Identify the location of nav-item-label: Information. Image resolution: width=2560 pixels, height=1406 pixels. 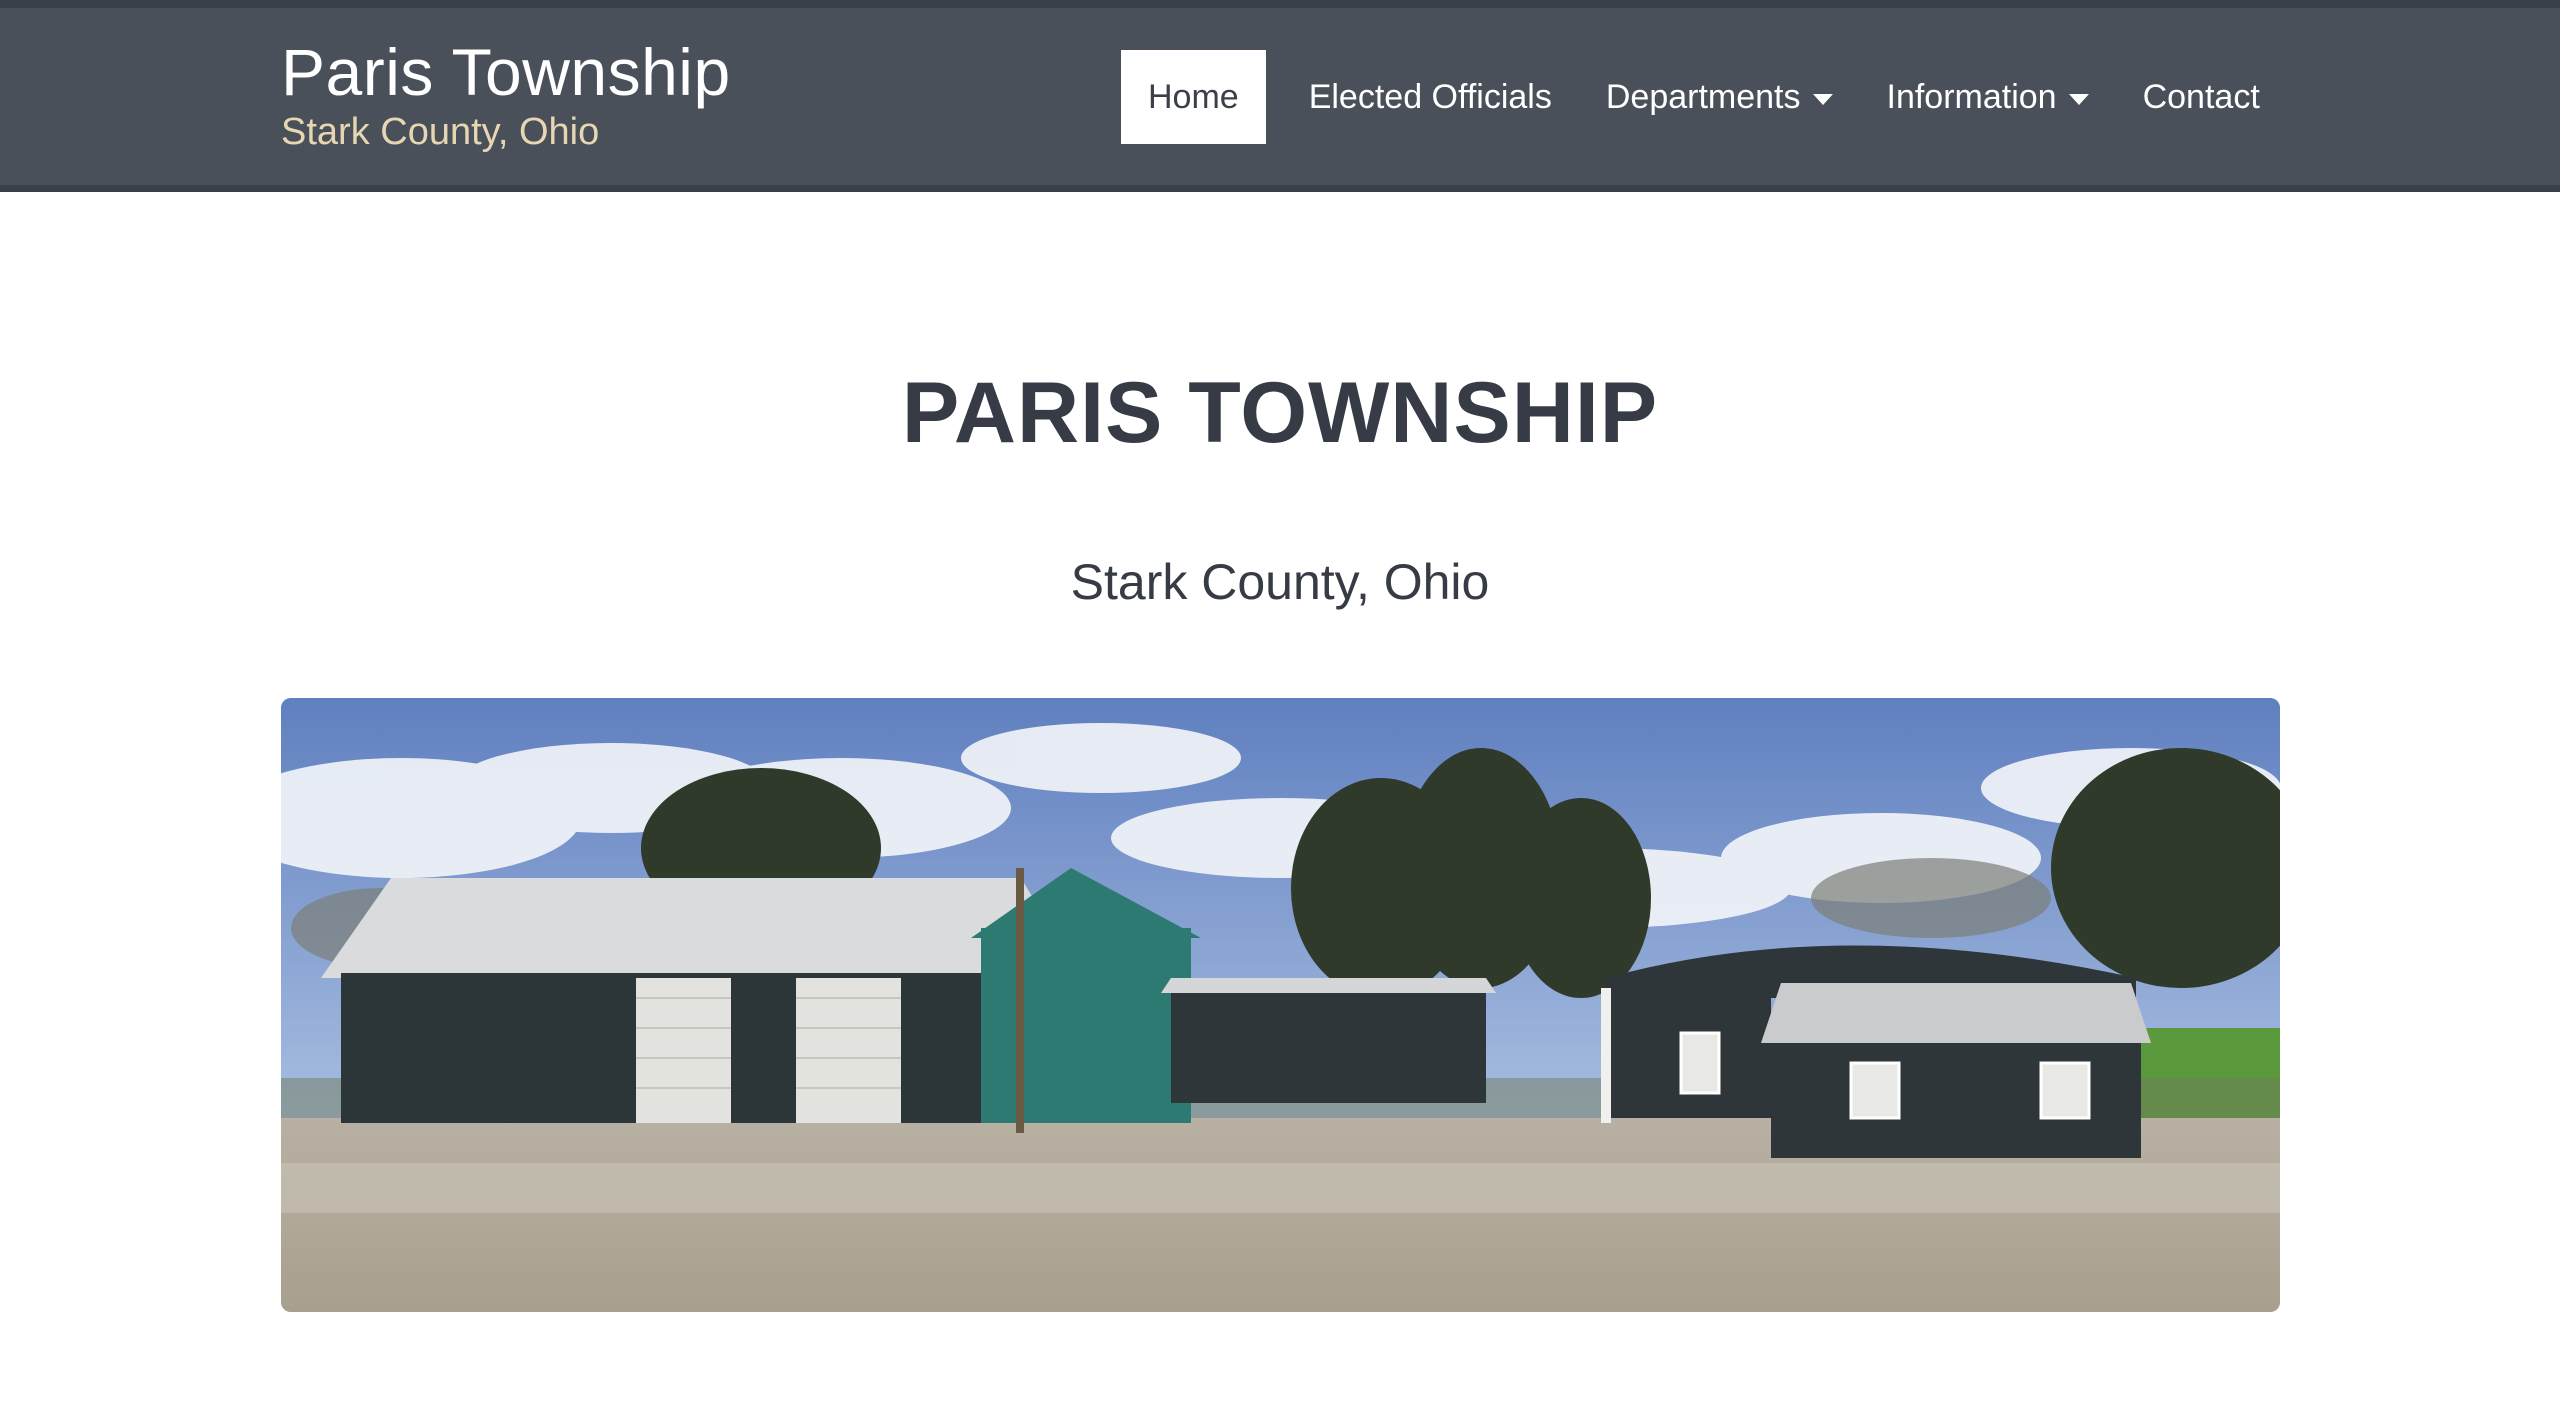
(1971, 96).